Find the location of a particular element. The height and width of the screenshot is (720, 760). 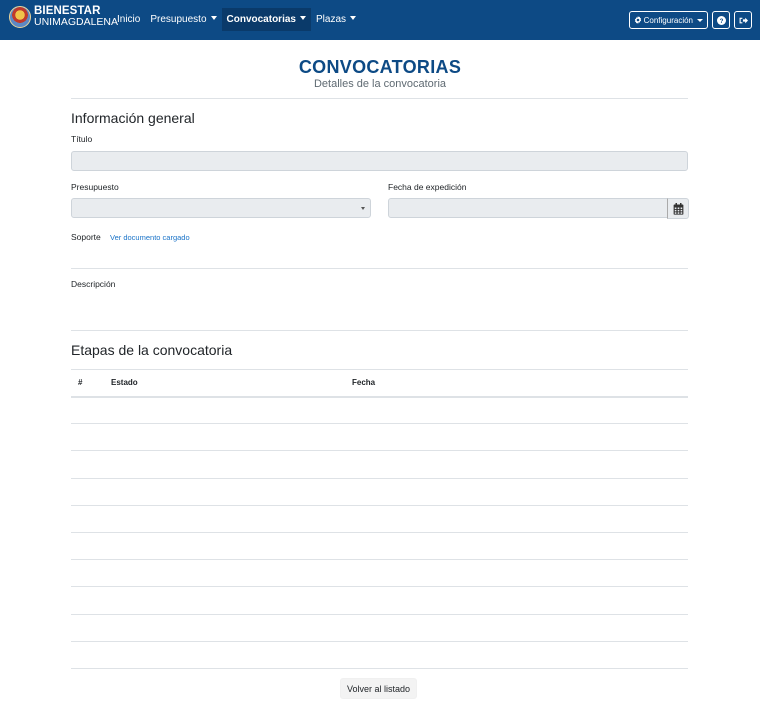

budget-label: Presupuesto is located at coordinates (95, 187).